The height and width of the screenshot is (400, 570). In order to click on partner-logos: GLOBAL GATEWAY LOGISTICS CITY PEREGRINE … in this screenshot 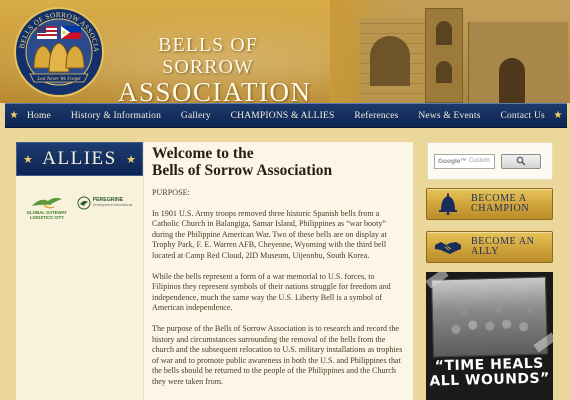, I will do `click(79, 214)`.